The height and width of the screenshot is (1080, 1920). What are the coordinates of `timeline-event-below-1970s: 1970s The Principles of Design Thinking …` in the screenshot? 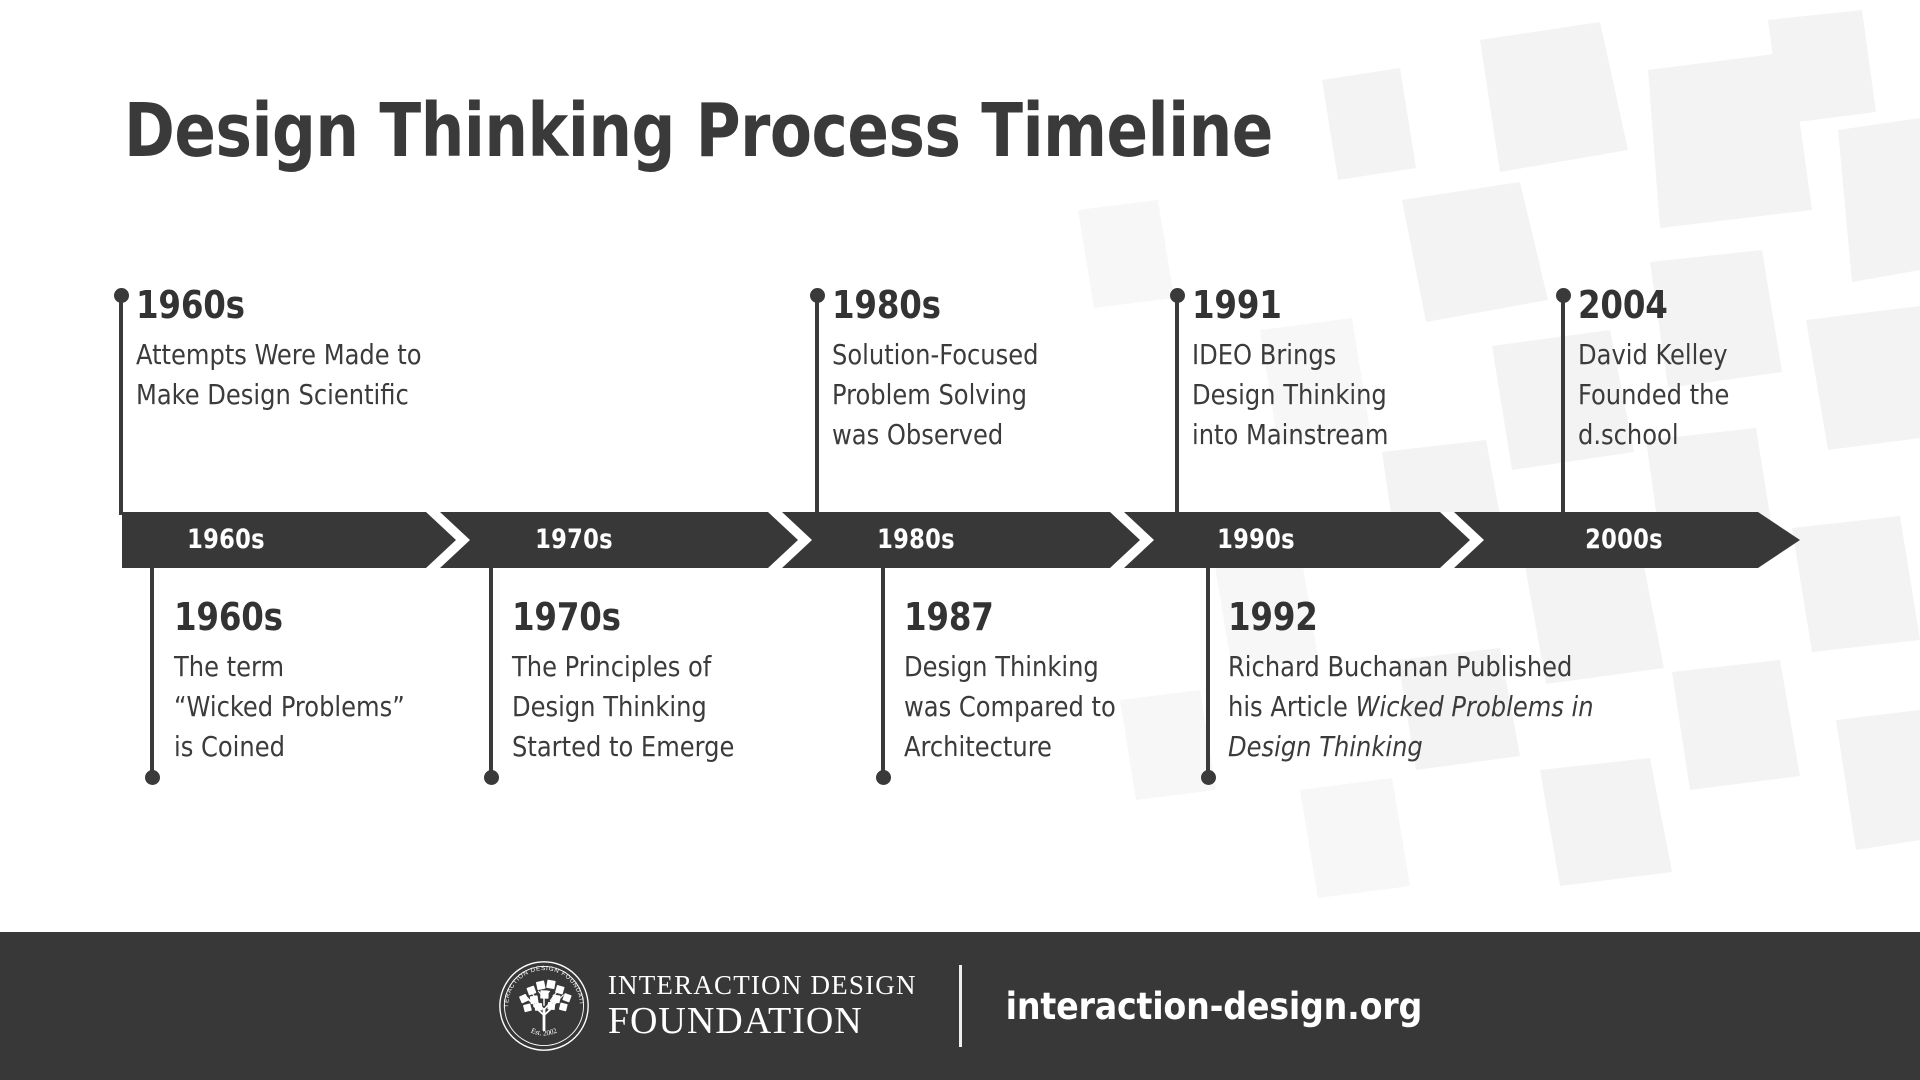 It's located at (682, 682).